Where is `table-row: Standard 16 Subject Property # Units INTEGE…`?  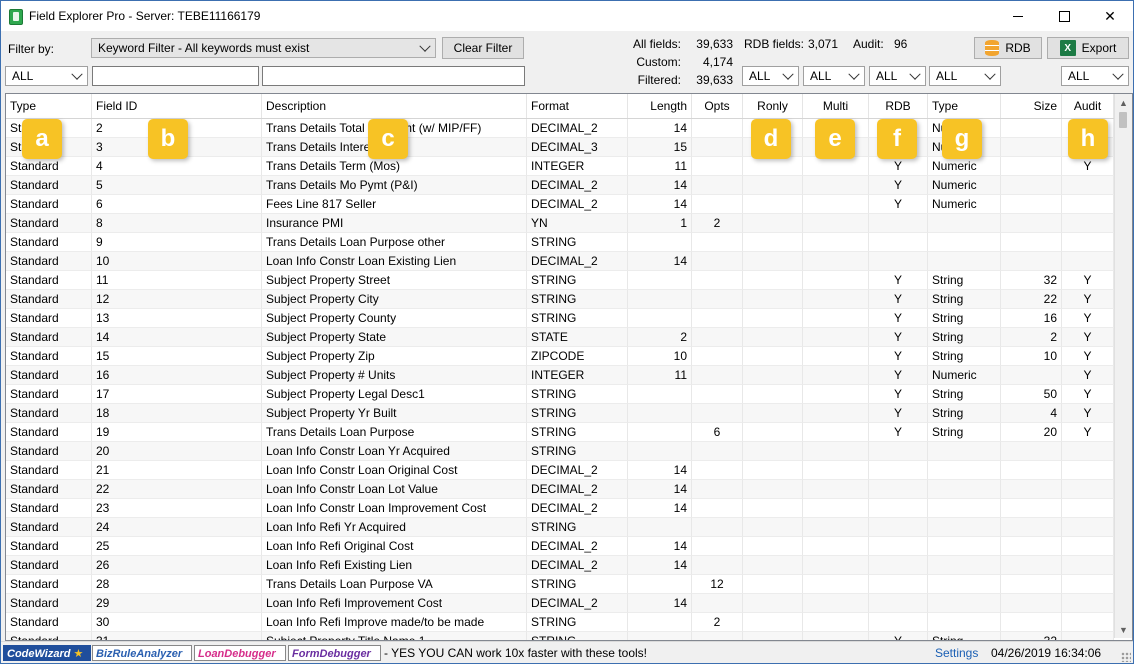 table-row: Standard 16 Subject Property # Units INTEGE… is located at coordinates (560, 375).